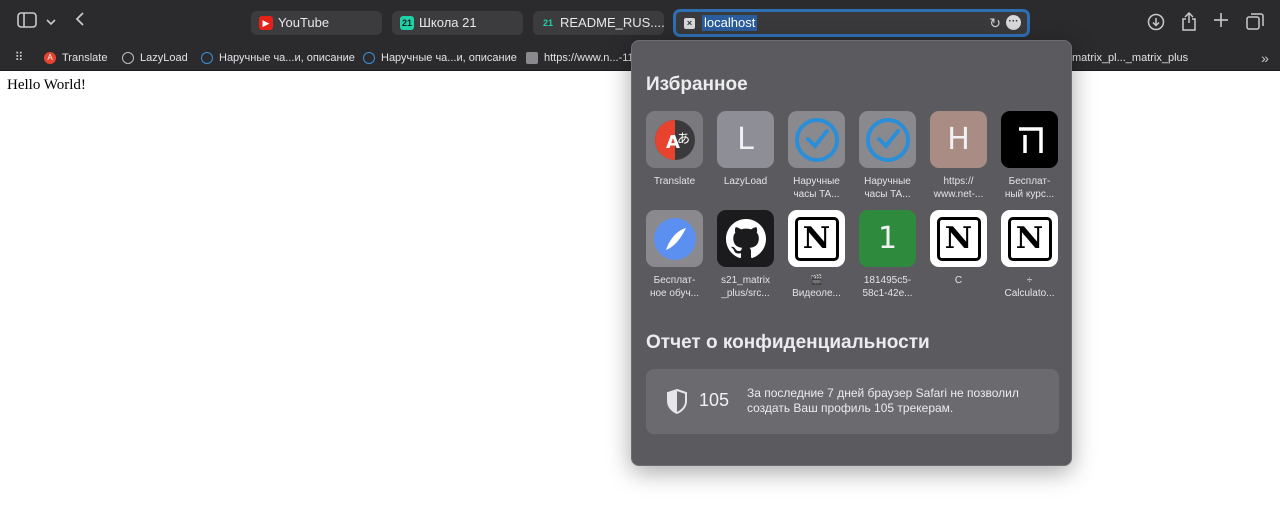 The height and width of the screenshot is (529, 1280). What do you see at coordinates (851, 23) in the screenshot?
I see `address-bar: × localhost ↻ ···` at bounding box center [851, 23].